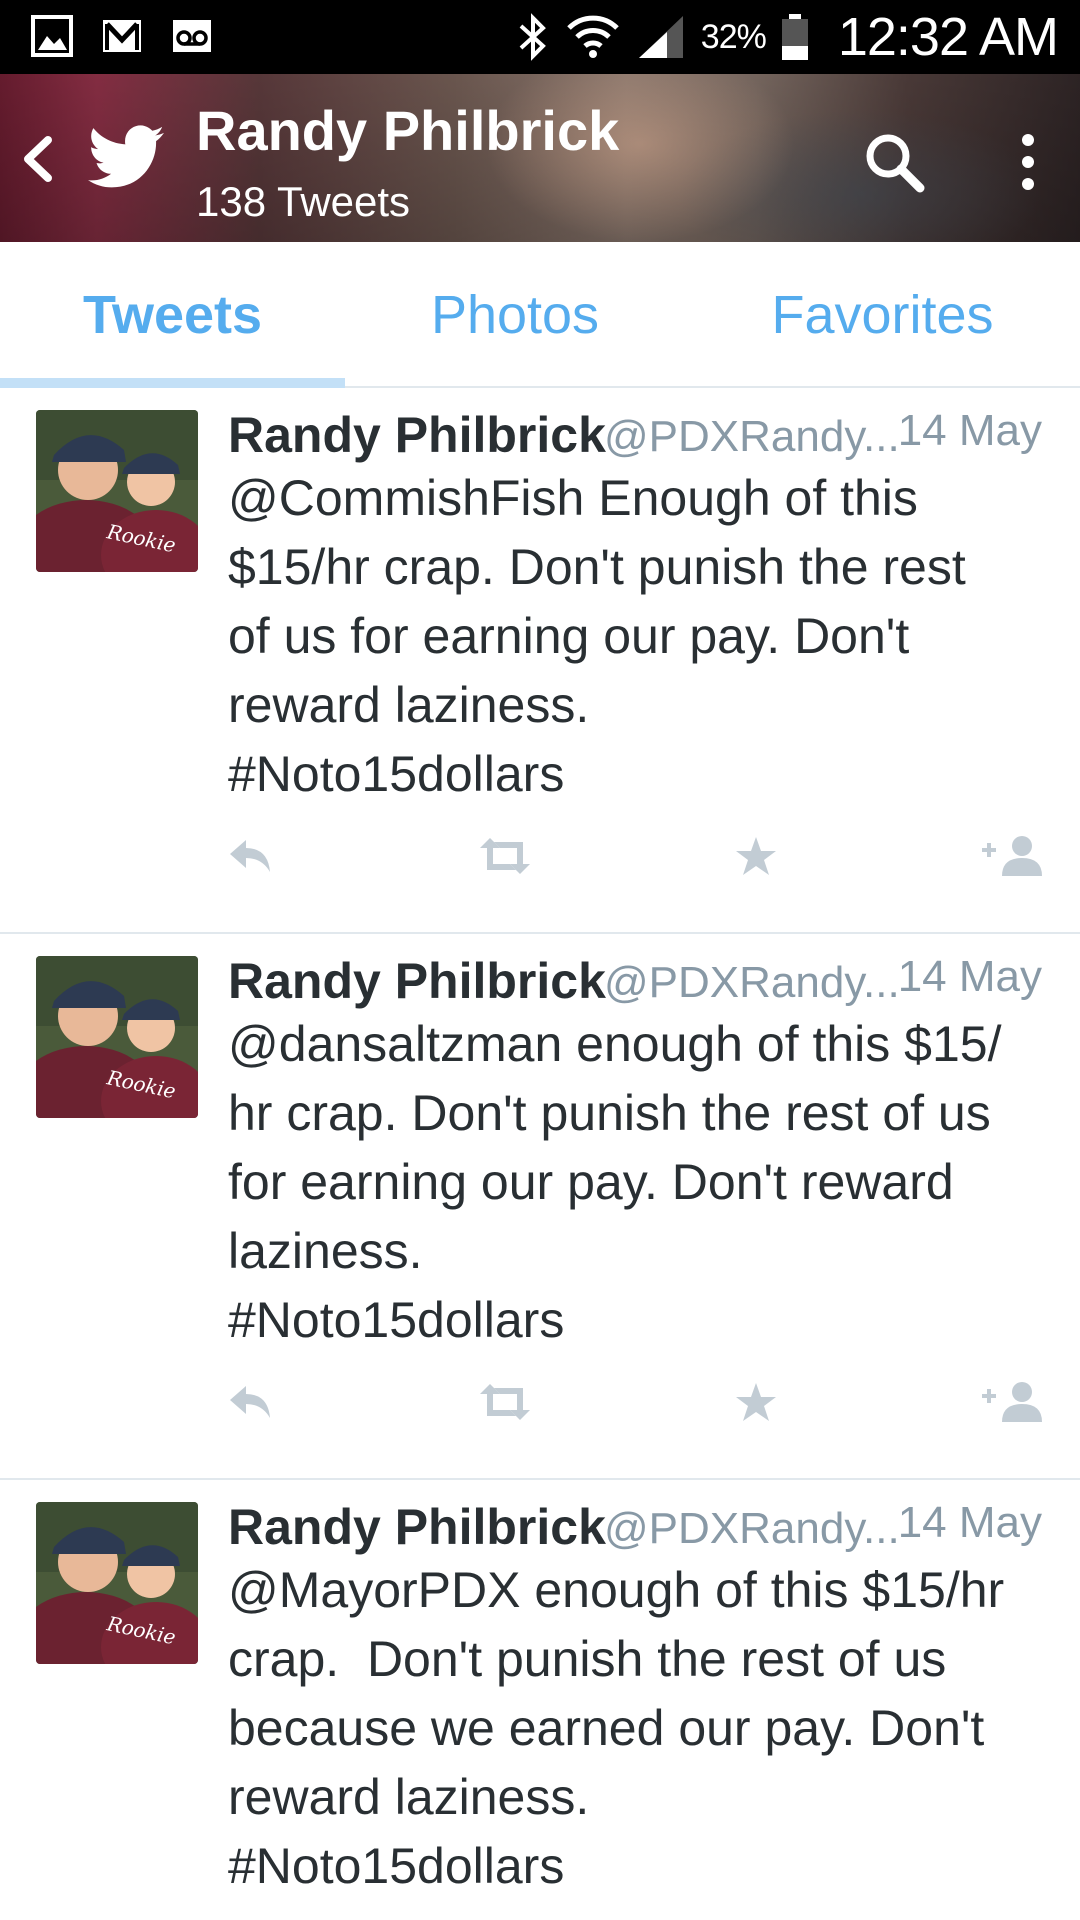 Image resolution: width=1080 pixels, height=1920 pixels. What do you see at coordinates (532, 37) in the screenshot?
I see `bluetooth-icon` at bounding box center [532, 37].